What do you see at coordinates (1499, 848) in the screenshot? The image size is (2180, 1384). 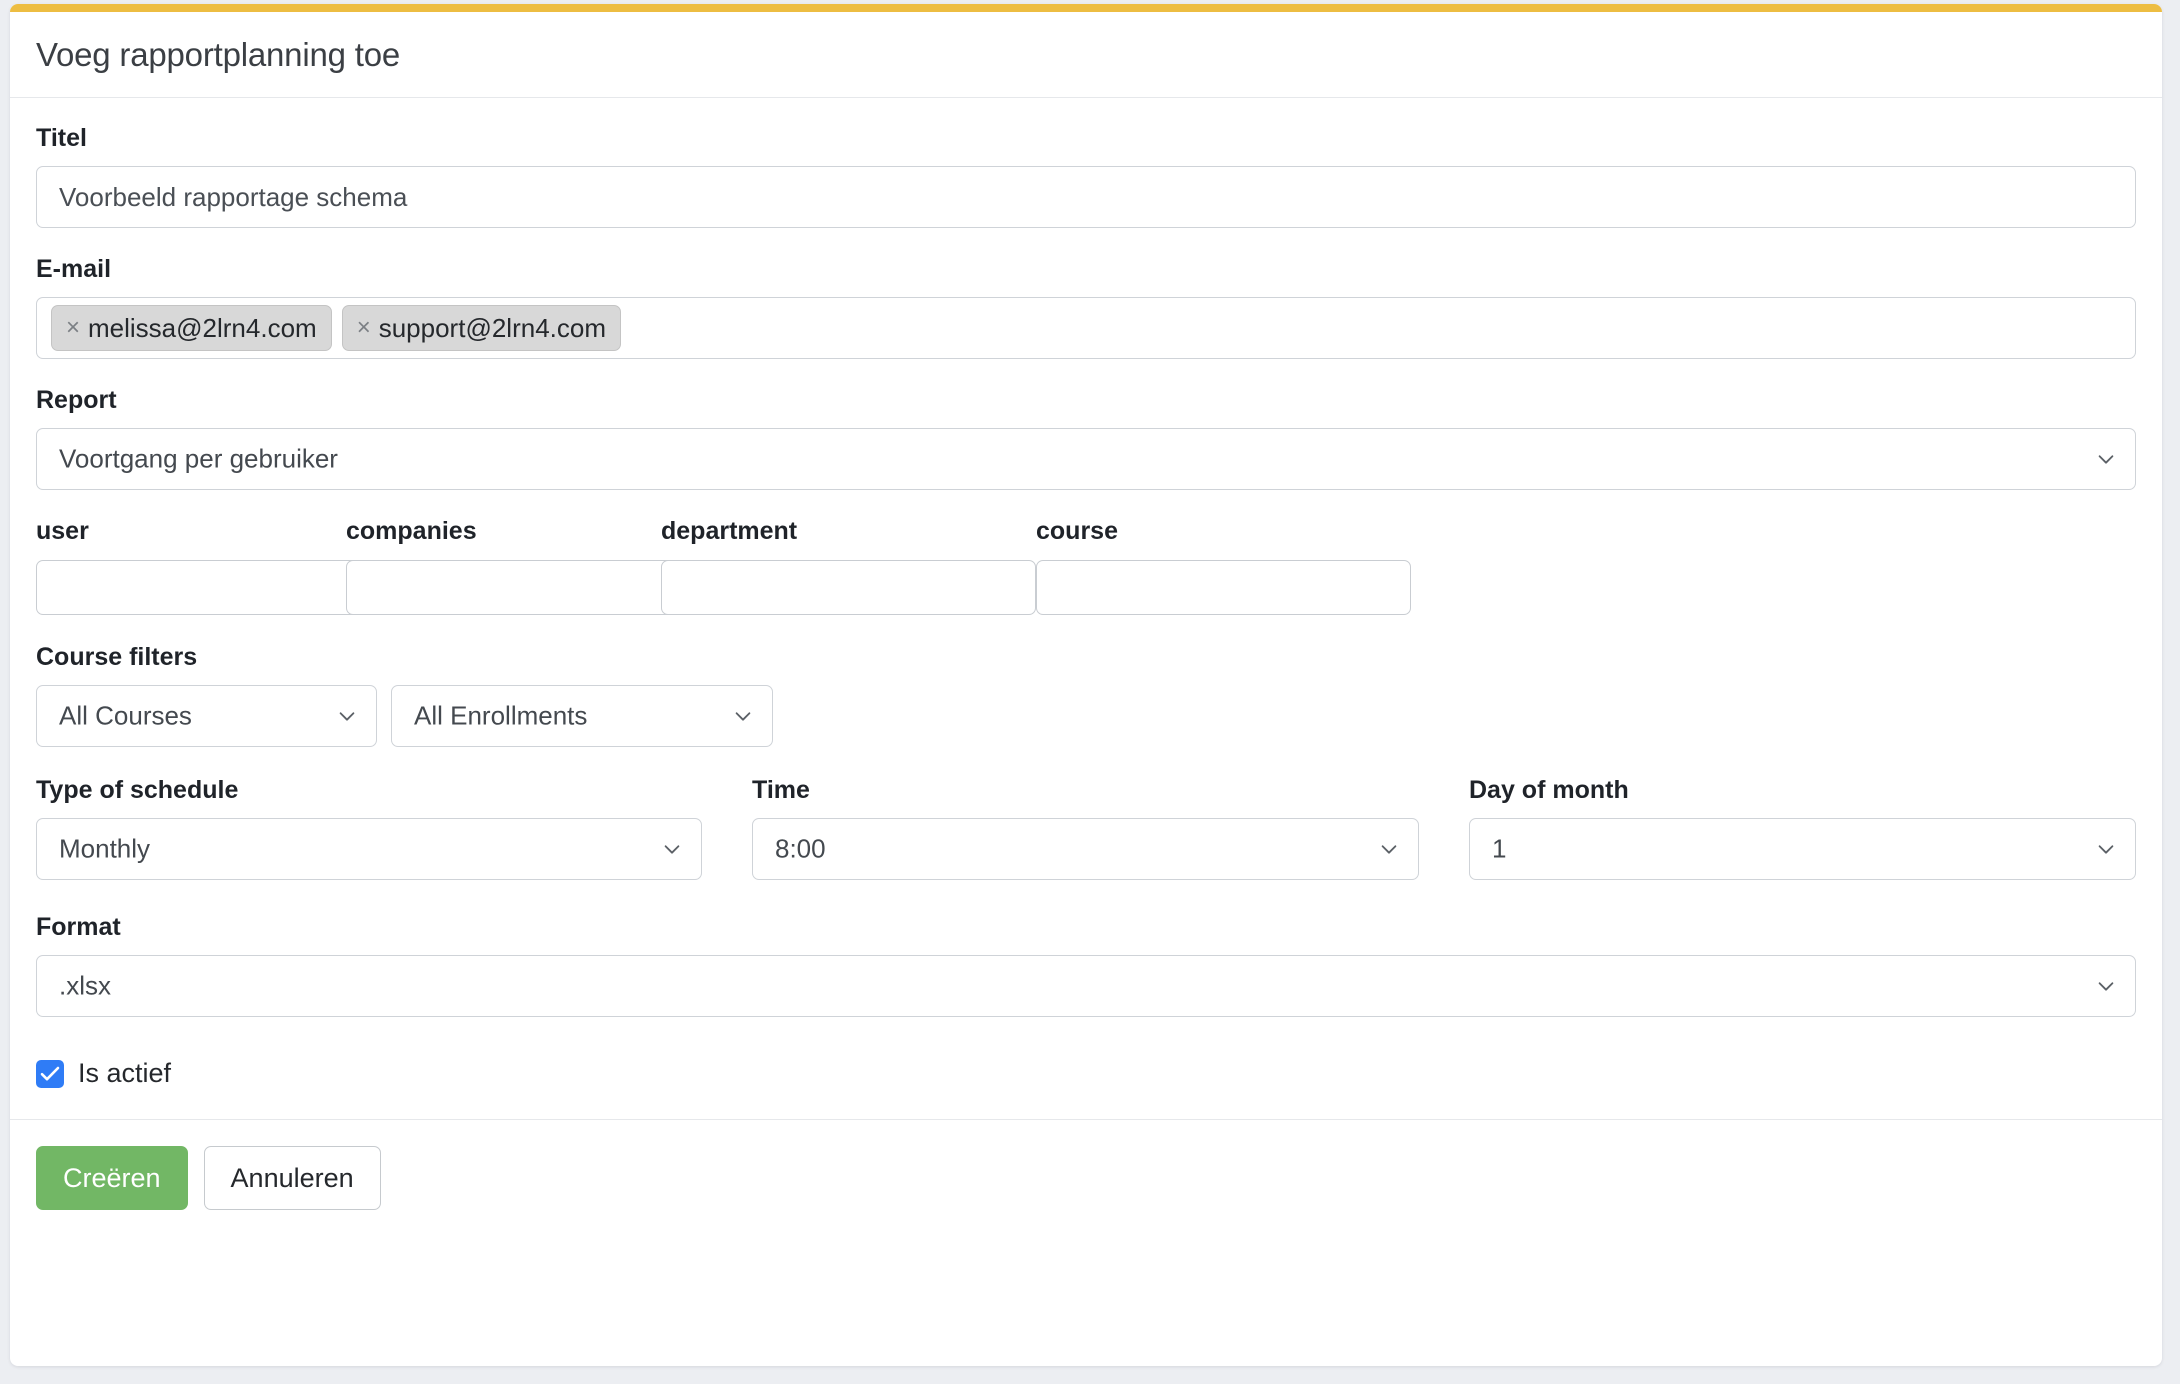 I see `schedule-day-select-value: 1` at bounding box center [1499, 848].